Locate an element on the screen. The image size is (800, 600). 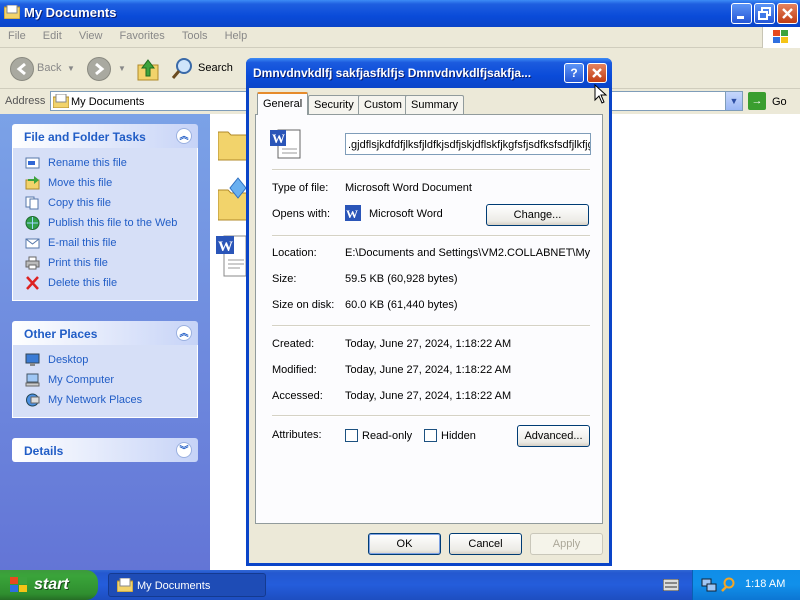
taskbar-item-my-documents: My Documents is located at coordinates (187, 585).